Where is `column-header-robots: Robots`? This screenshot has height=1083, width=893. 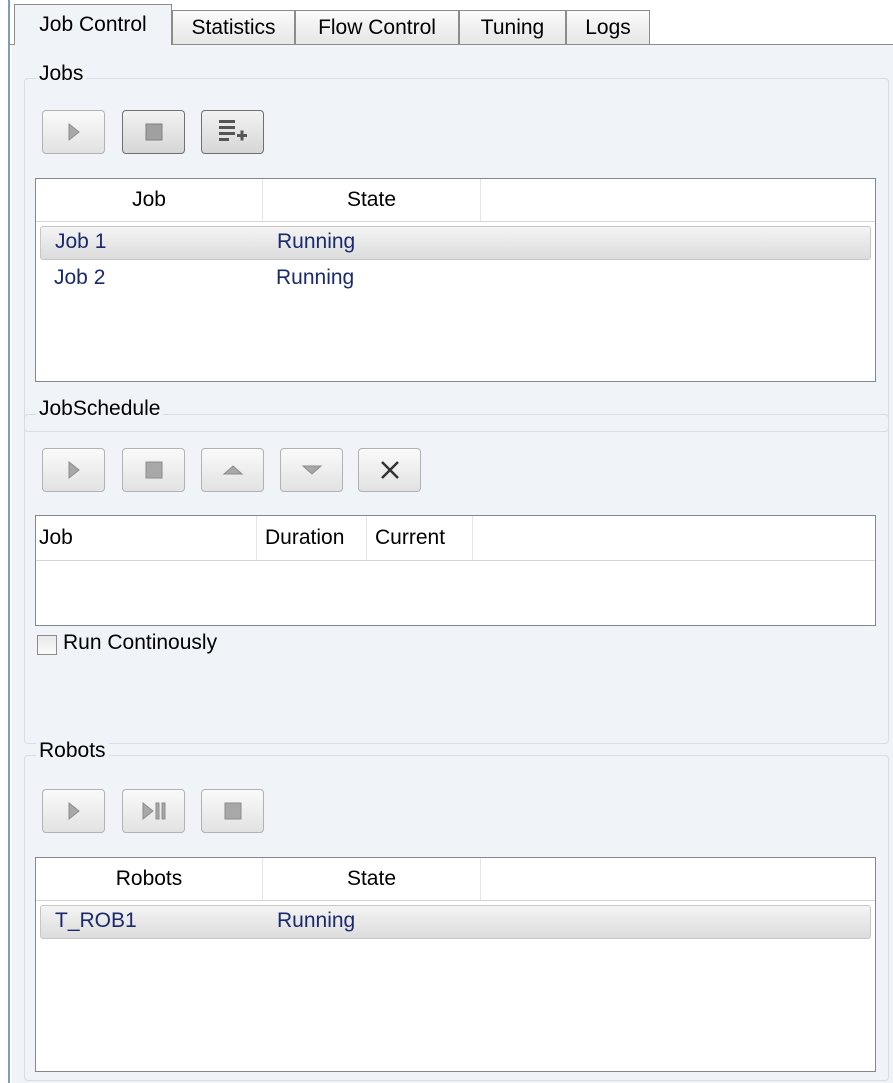 column-header-robots: Robots is located at coordinates (149, 879).